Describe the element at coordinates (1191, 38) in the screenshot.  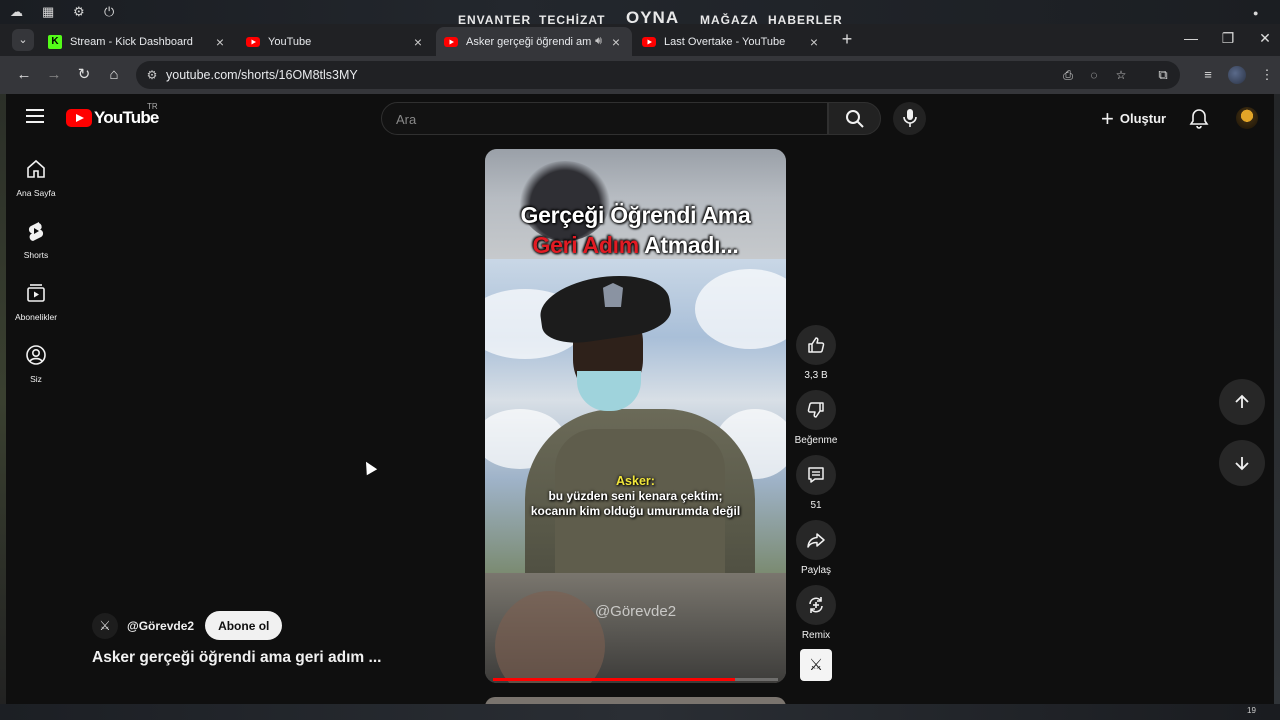
I see `minimize-button: —` at that location.